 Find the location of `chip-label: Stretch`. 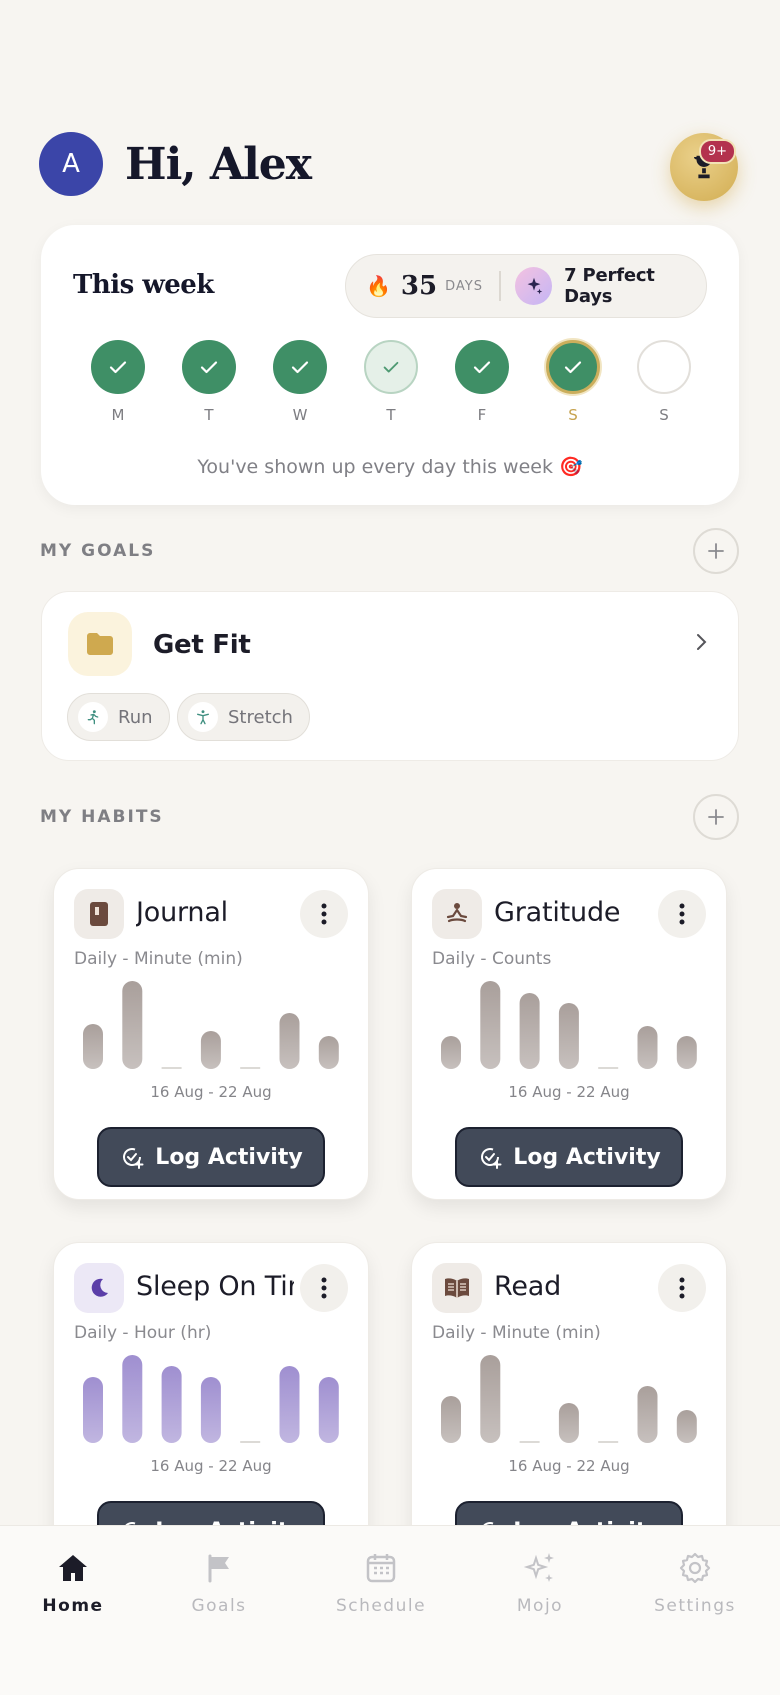

chip-label: Stretch is located at coordinates (260, 717).